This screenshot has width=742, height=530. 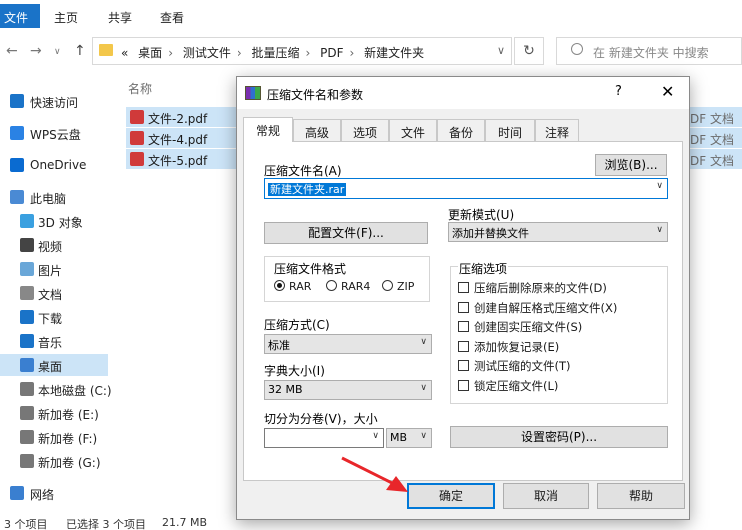 I want to click on option-label: 压缩后删除原来的文件(D), so click(x=540, y=288).